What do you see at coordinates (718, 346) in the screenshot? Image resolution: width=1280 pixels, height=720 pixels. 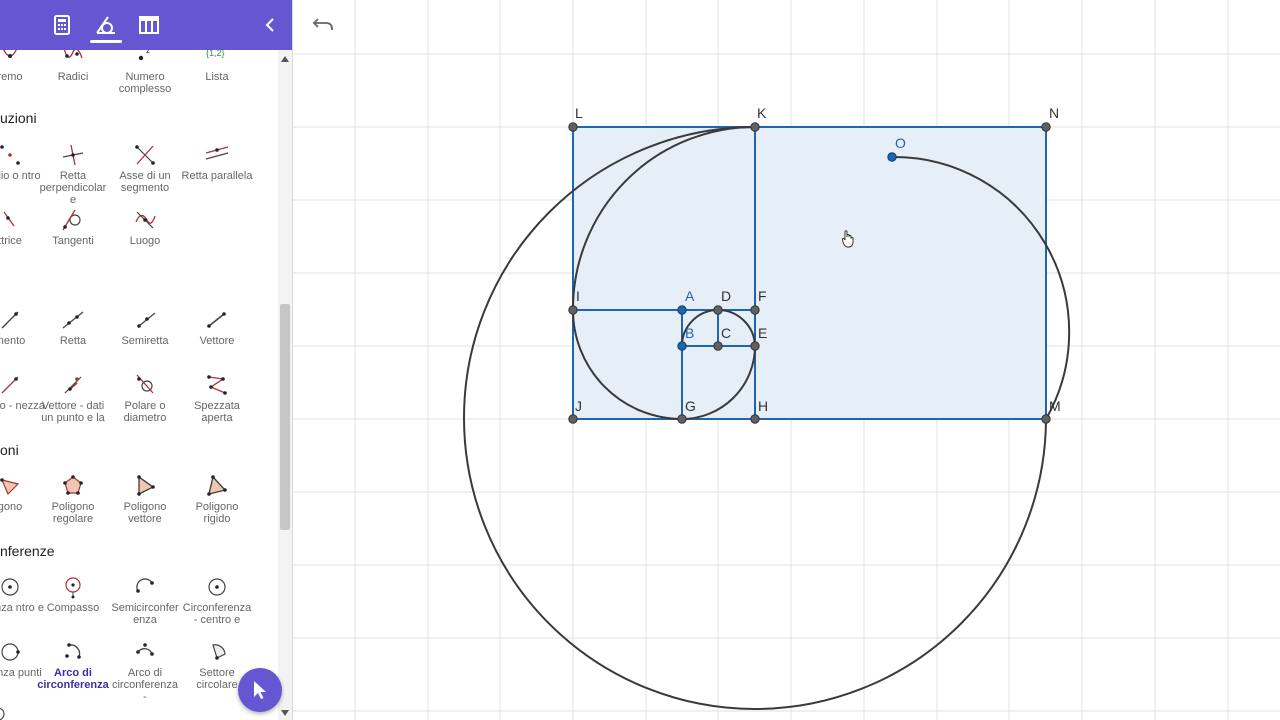 I see `point-C` at bounding box center [718, 346].